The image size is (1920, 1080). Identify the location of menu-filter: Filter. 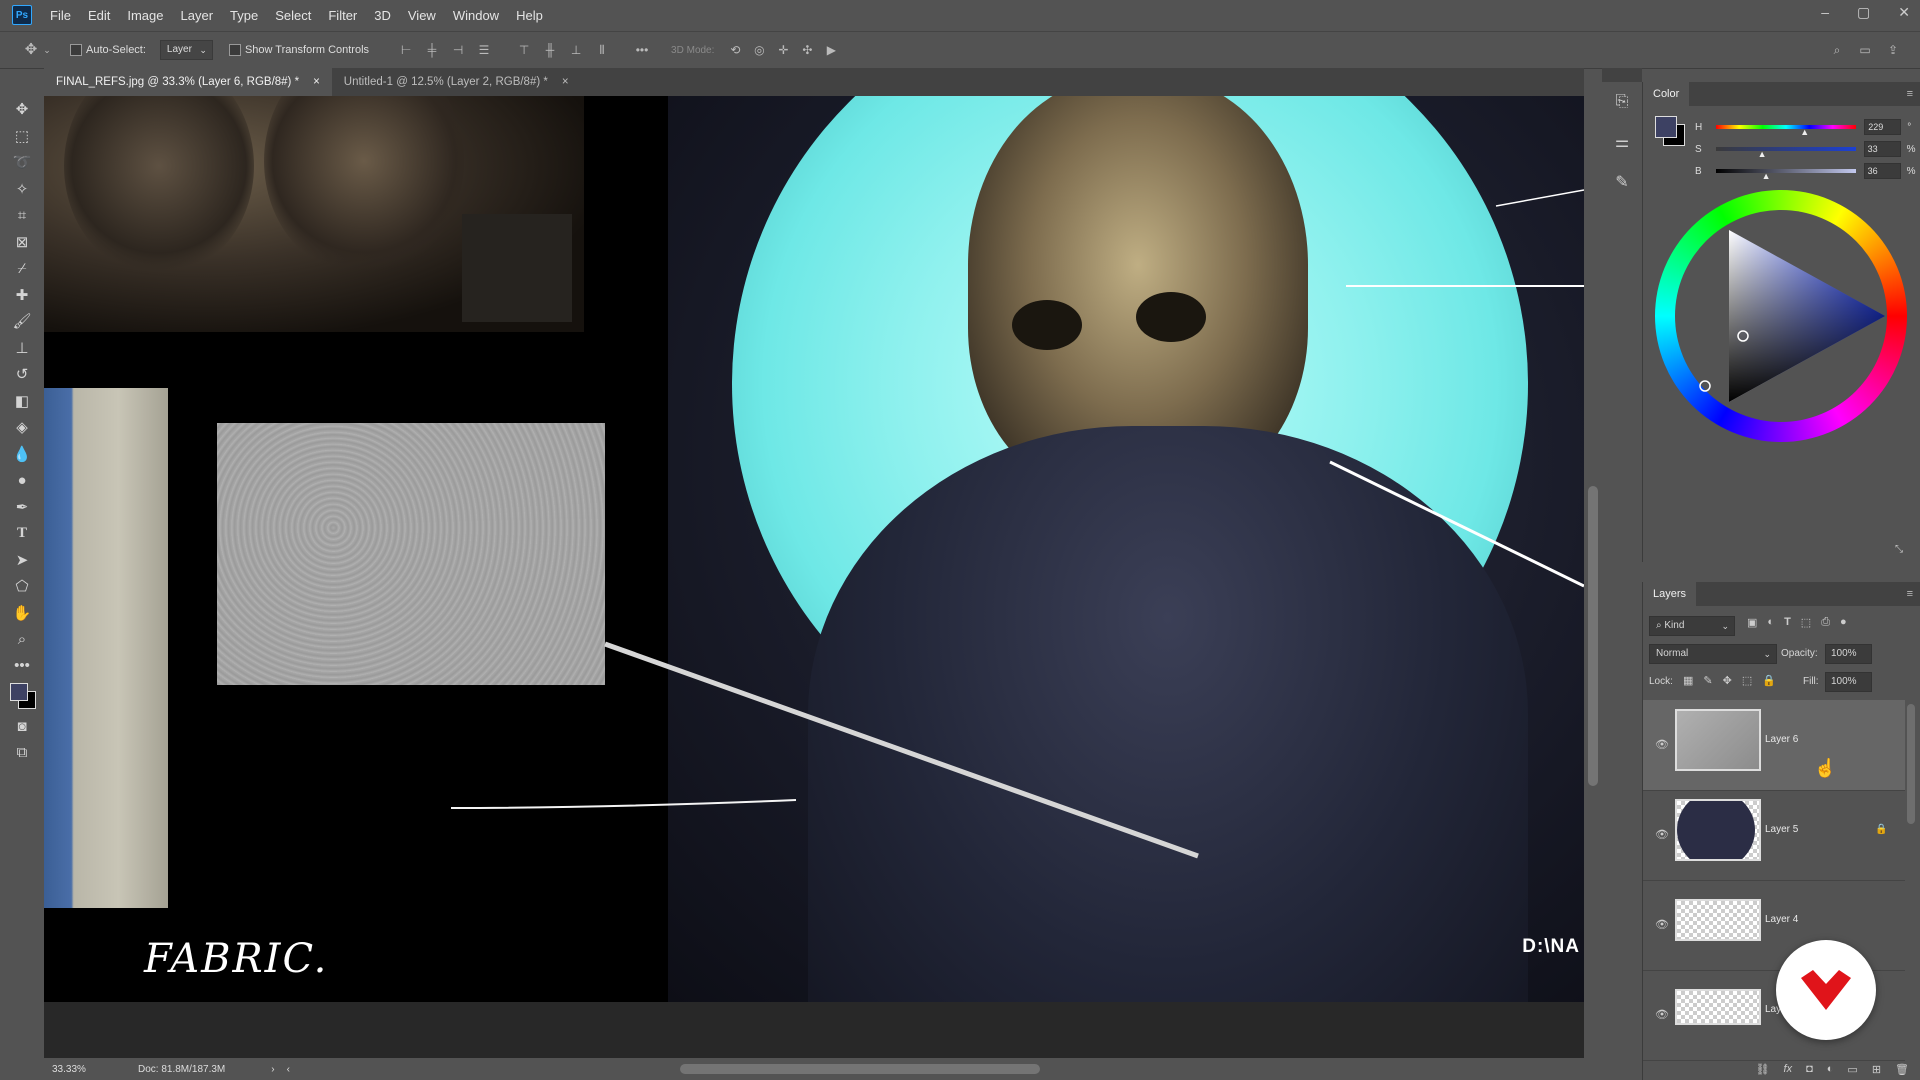
(342, 15).